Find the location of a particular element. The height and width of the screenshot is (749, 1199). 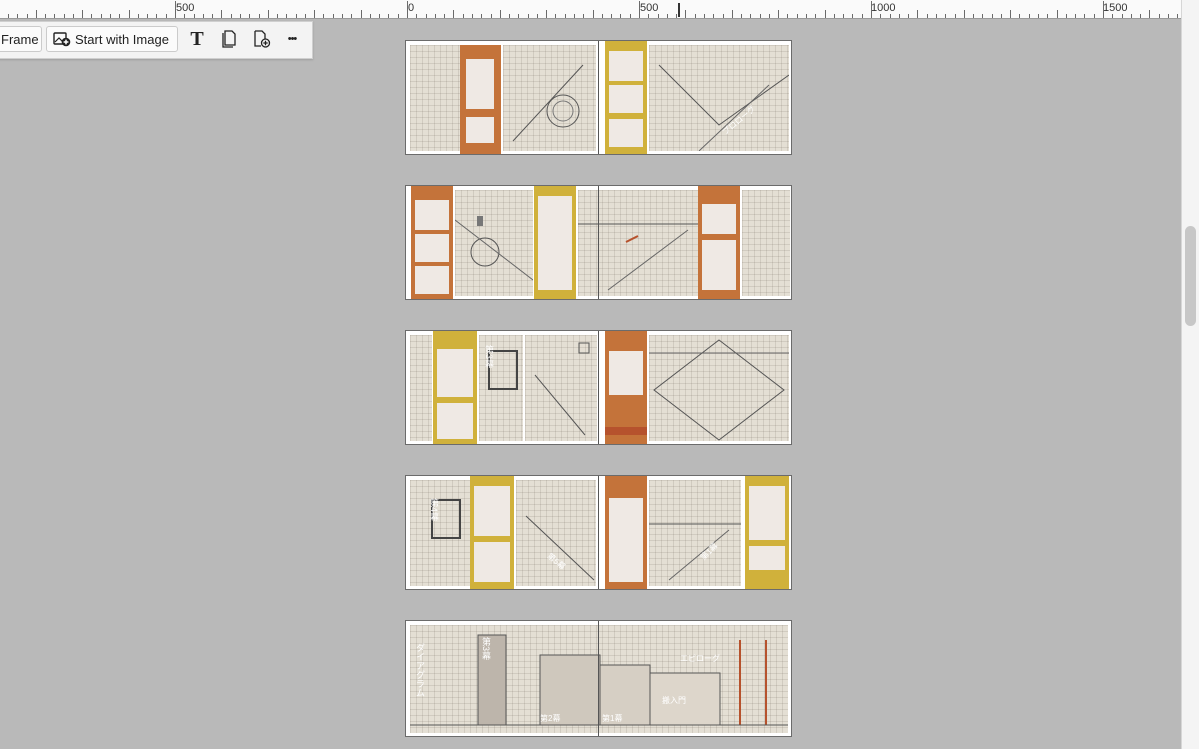

pages-icon is located at coordinates (229, 39).